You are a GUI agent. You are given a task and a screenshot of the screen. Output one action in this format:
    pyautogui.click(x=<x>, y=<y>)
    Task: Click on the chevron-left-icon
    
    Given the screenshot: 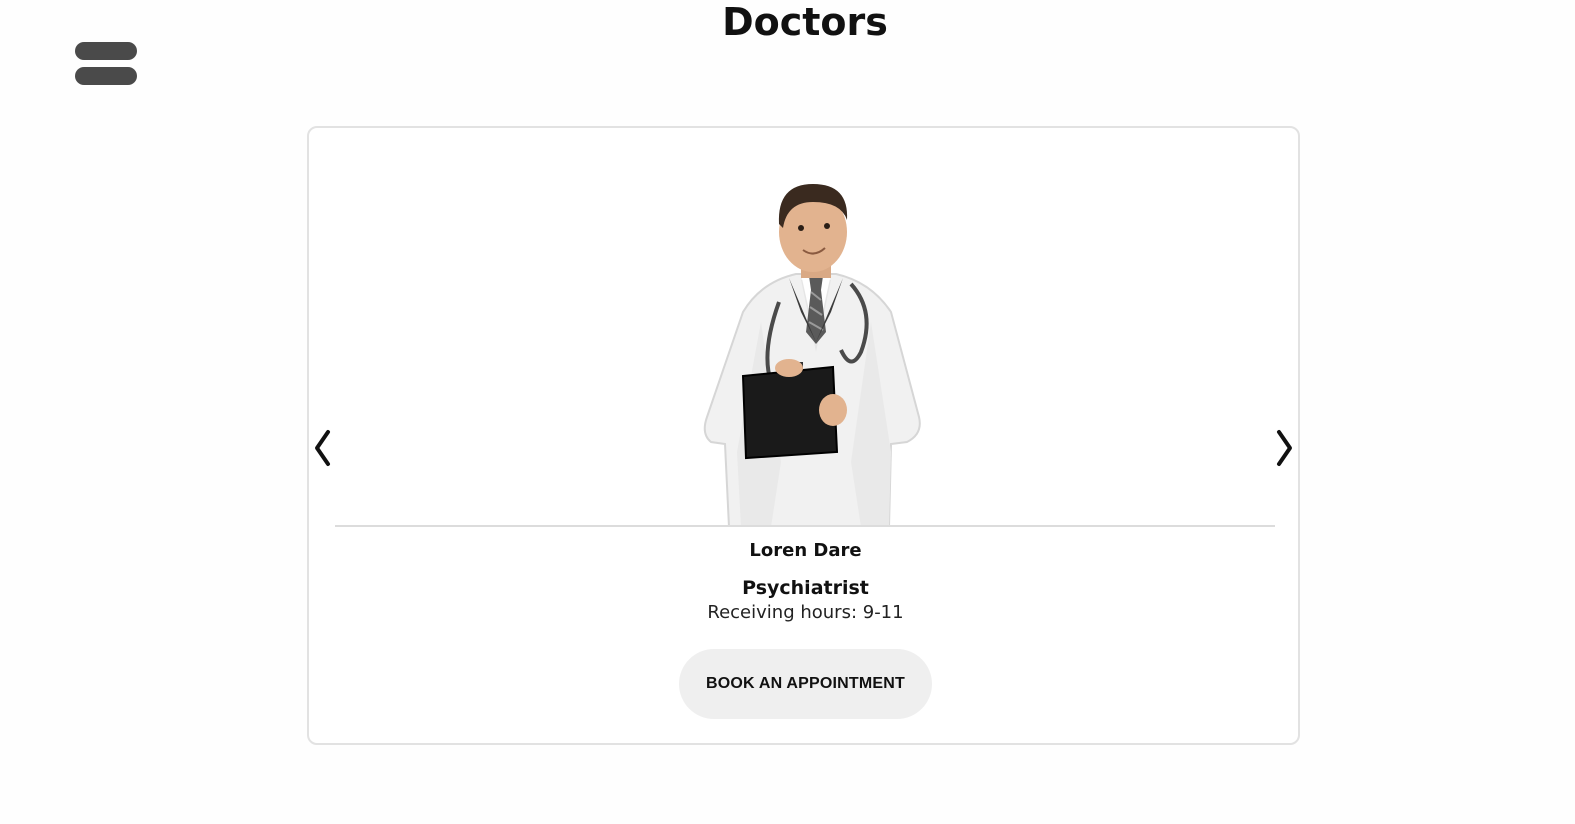 What is the action you would take?
    pyautogui.click(x=322, y=448)
    